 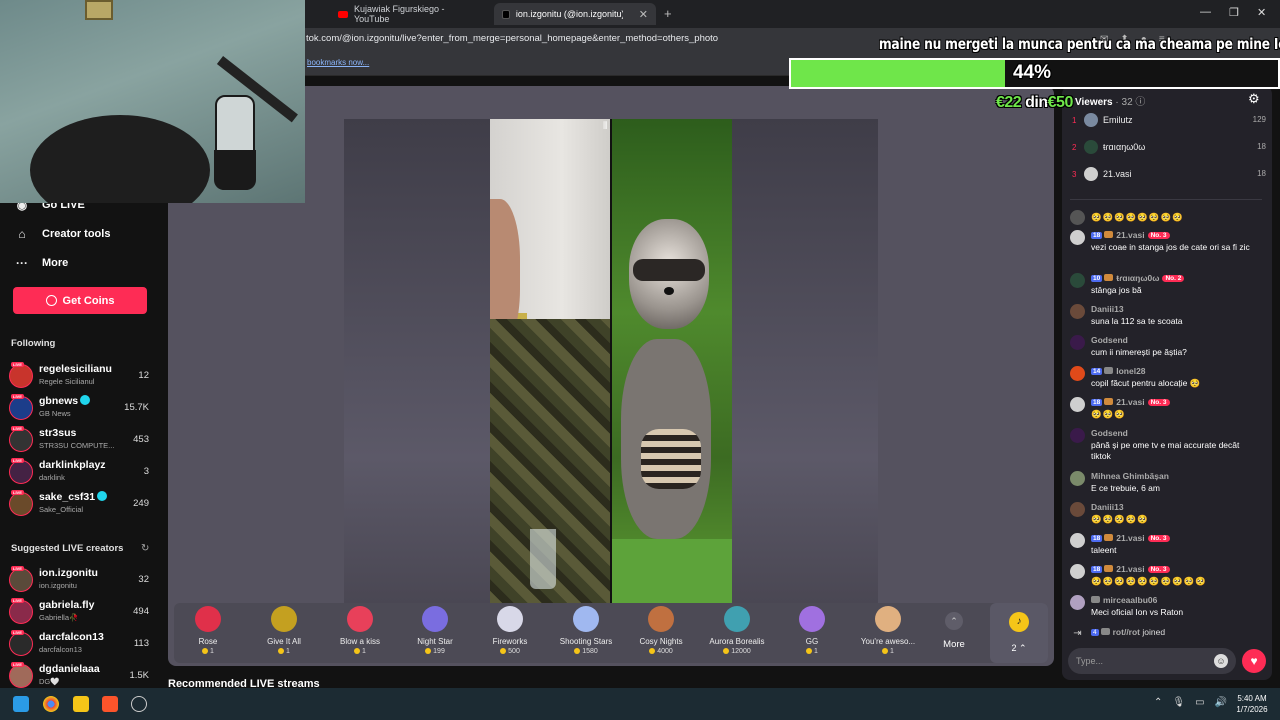 I want to click on emoji-icon: ☺, so click(x=1221, y=661).